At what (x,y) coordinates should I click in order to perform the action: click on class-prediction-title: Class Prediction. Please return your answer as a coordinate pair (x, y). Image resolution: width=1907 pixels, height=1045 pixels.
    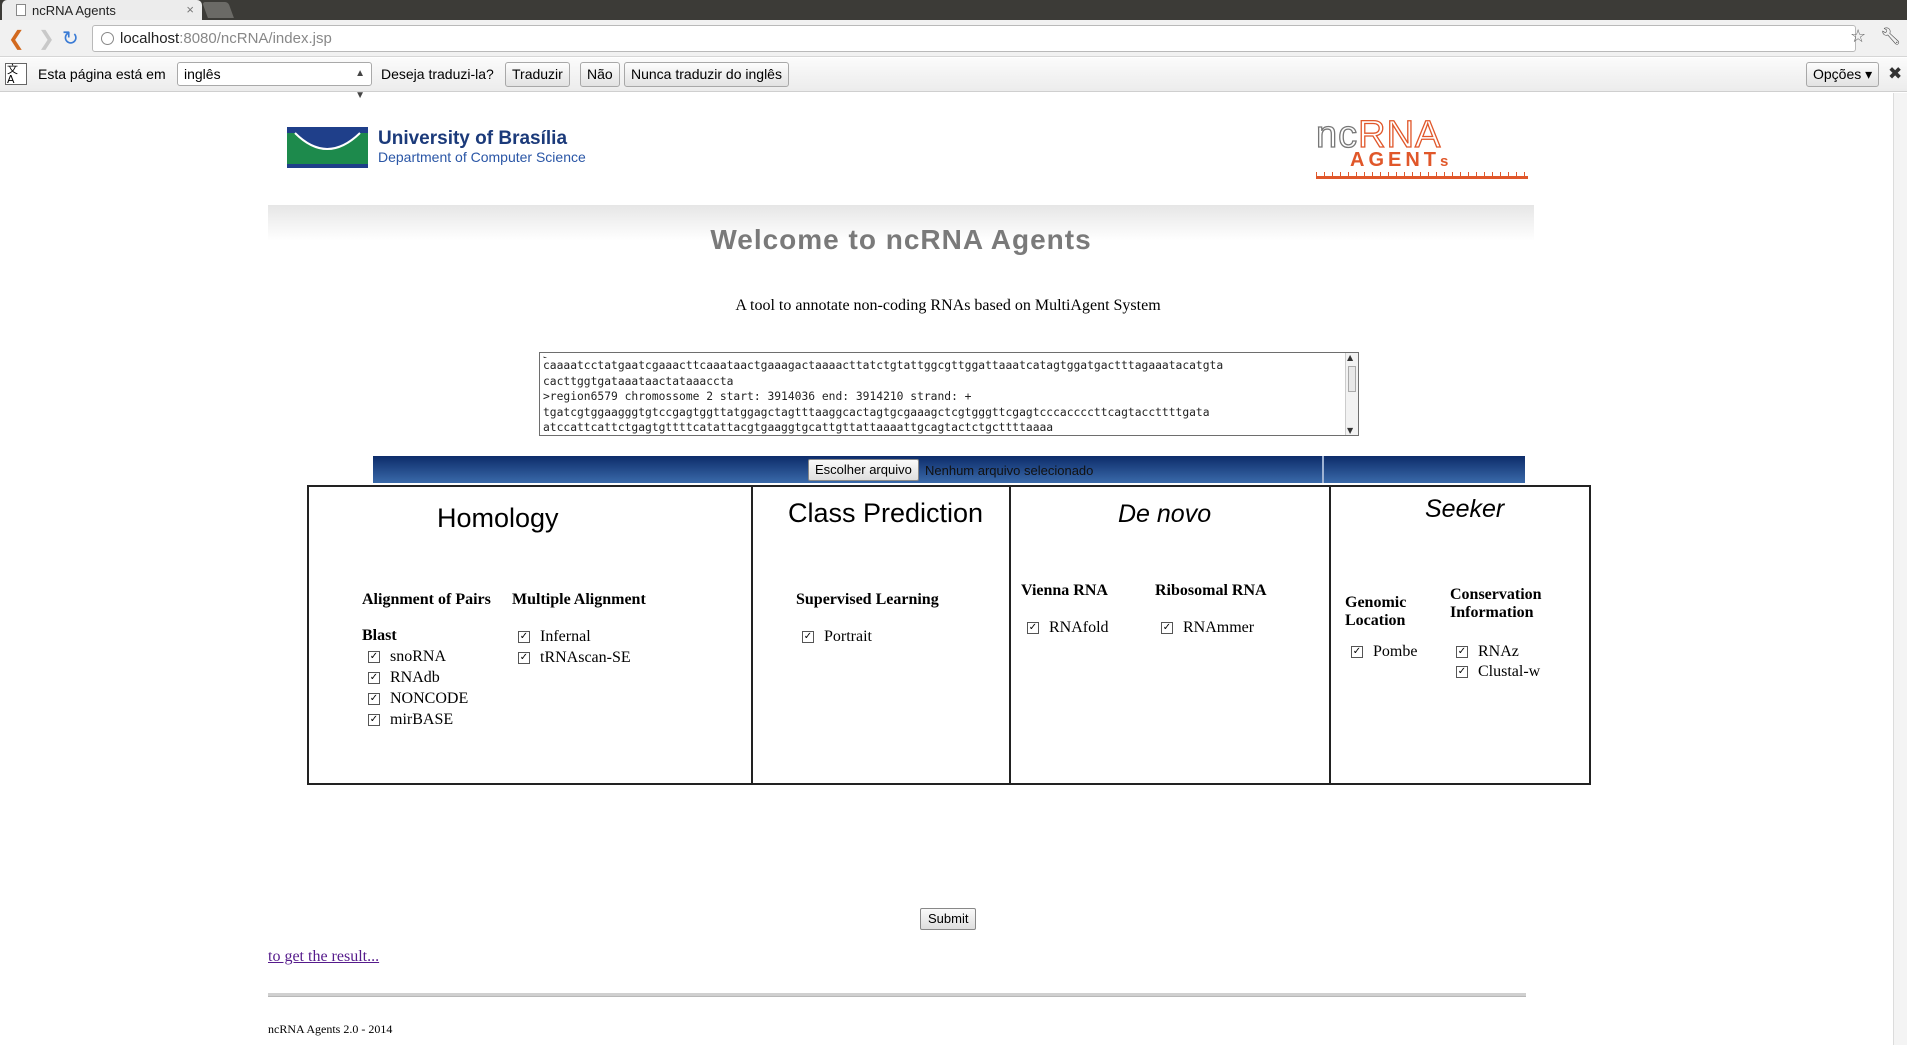
    Looking at the image, I should click on (886, 513).